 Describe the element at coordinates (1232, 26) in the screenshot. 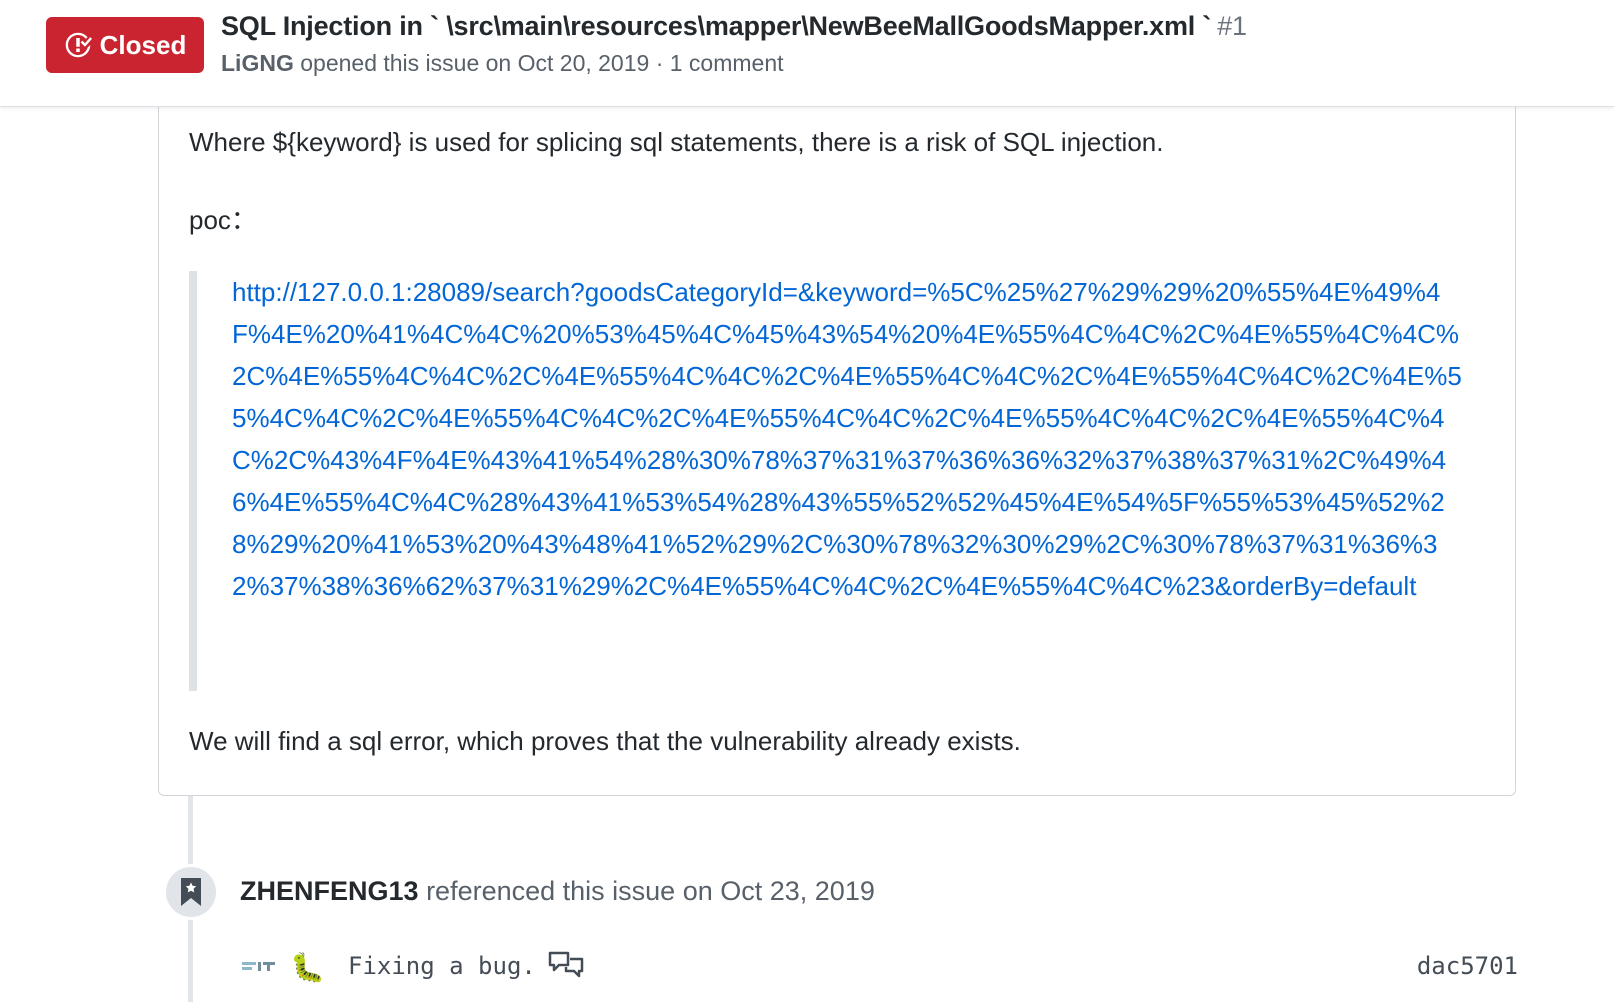

I see `issue-number: #1` at that location.